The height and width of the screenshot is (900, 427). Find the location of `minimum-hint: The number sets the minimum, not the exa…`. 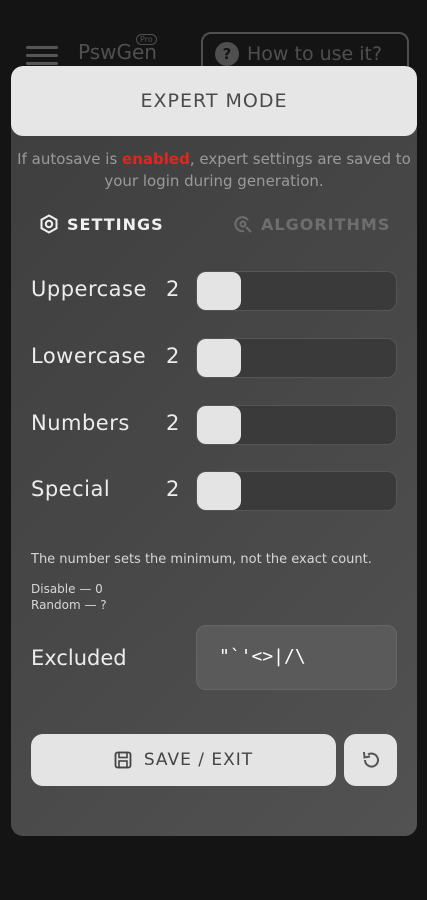

minimum-hint: The number sets the minimum, not the exa… is located at coordinates (201, 559).